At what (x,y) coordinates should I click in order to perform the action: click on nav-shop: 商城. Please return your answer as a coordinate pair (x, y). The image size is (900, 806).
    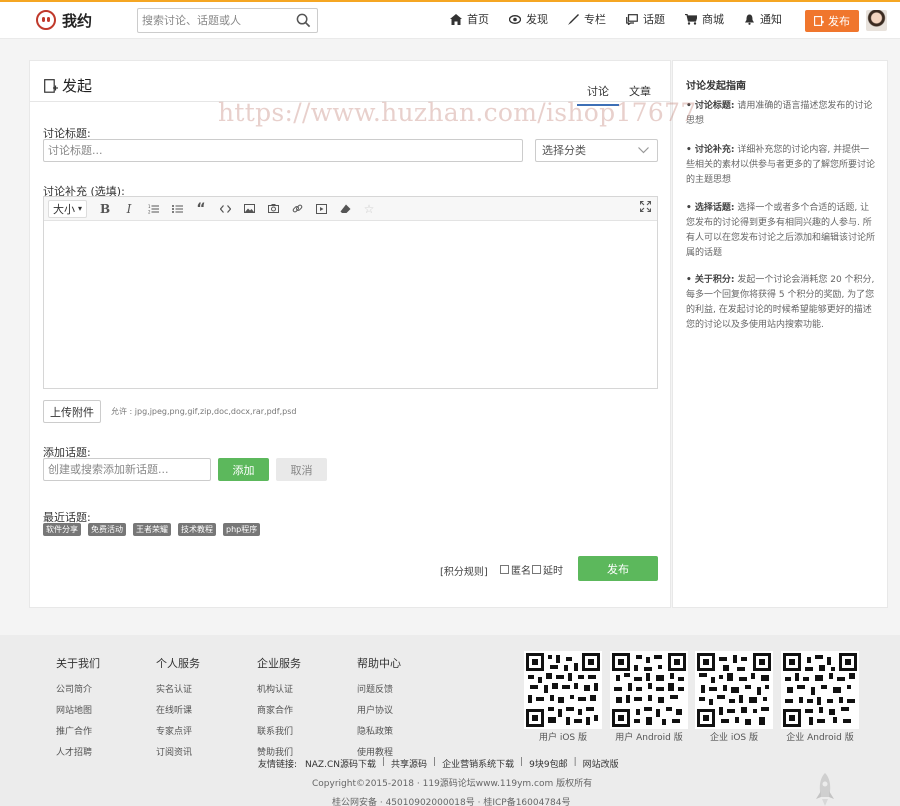
    Looking at the image, I should click on (704, 19).